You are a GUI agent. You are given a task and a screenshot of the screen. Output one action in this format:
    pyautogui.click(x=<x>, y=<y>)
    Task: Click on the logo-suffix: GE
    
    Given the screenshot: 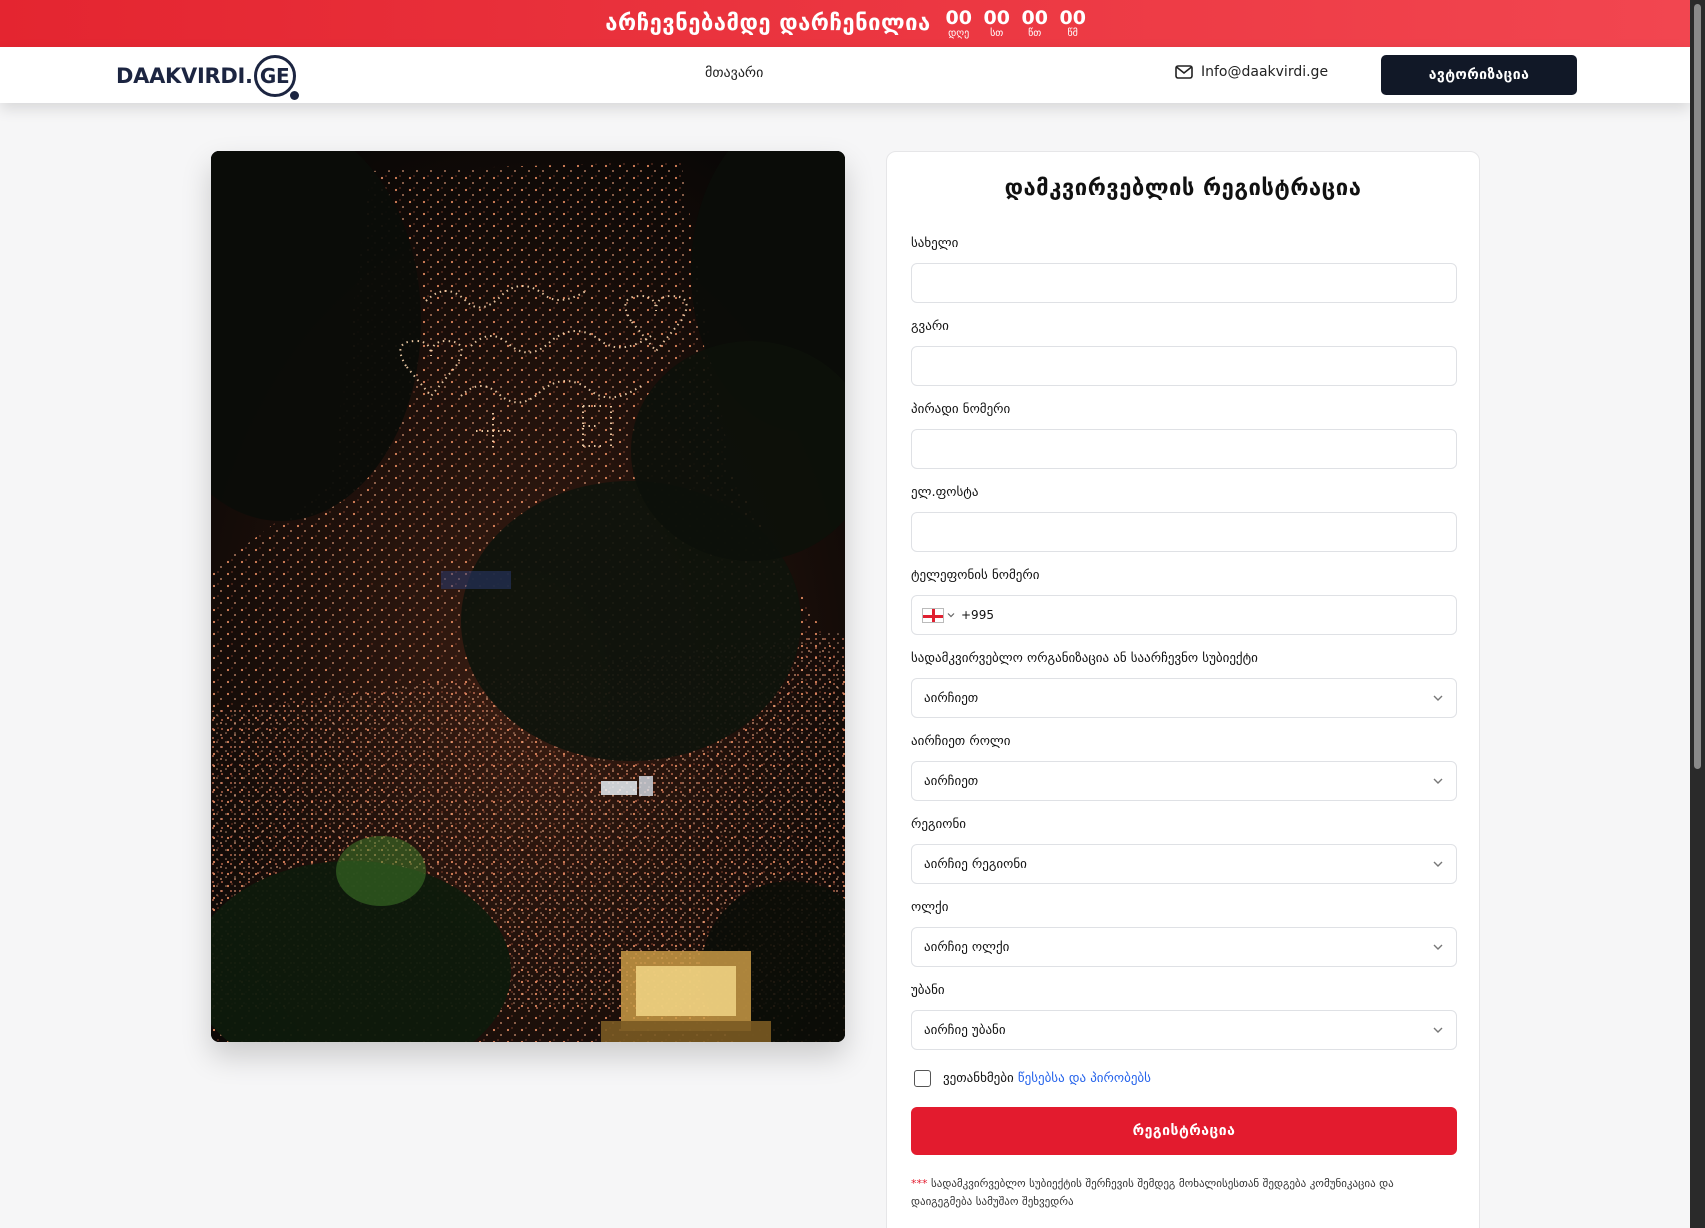 What is the action you would take?
    pyautogui.click(x=274, y=76)
    